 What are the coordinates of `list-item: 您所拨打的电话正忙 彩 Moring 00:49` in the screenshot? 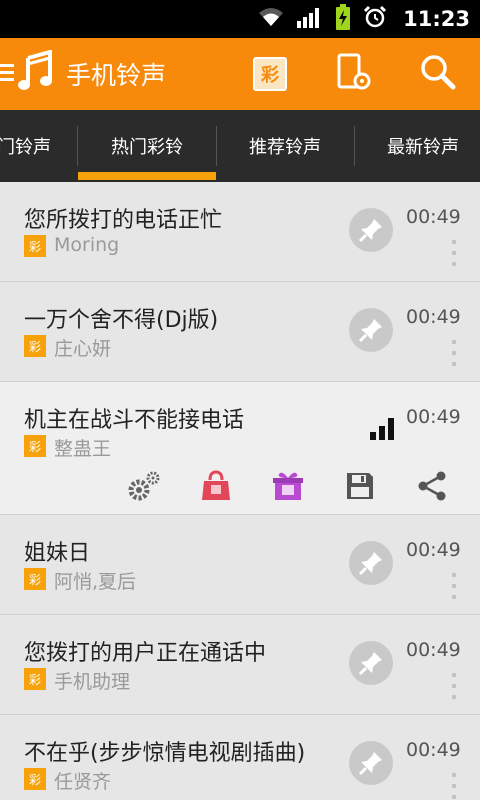 It's located at (240, 232).